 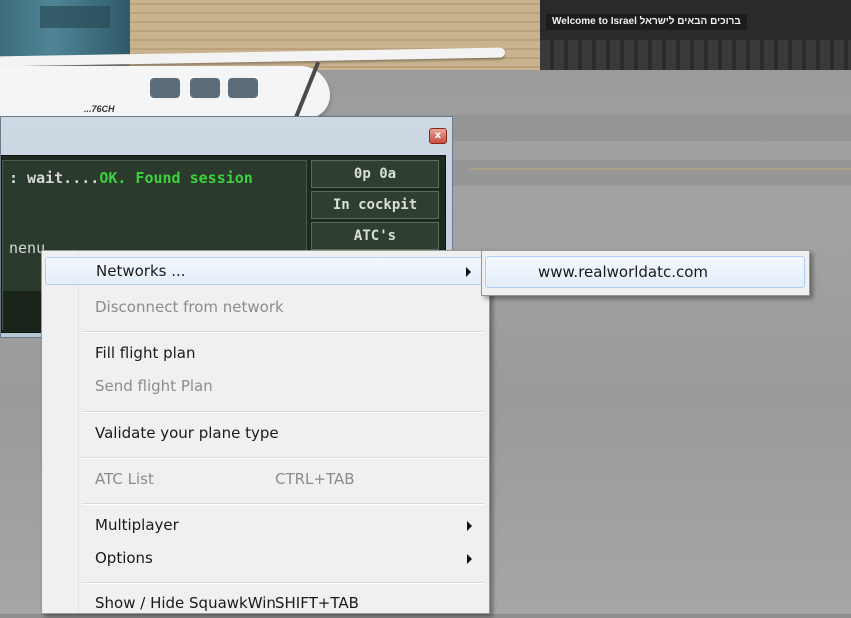 I want to click on close-button: x, so click(x=438, y=136).